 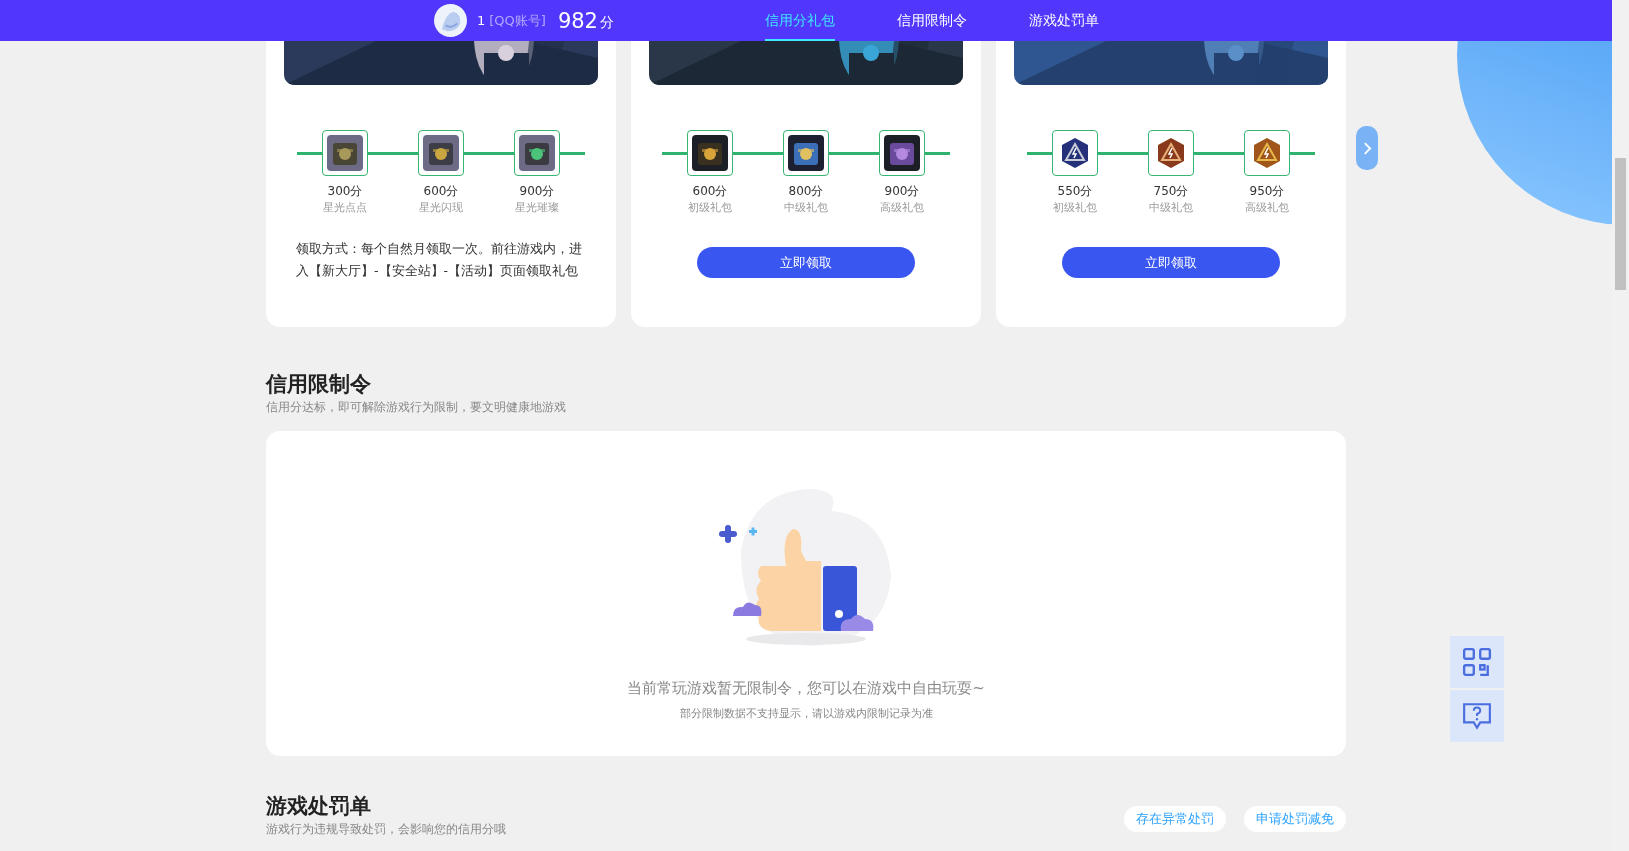 What do you see at coordinates (441, 208) in the screenshot?
I see `reward-name: 星光闪现` at bounding box center [441, 208].